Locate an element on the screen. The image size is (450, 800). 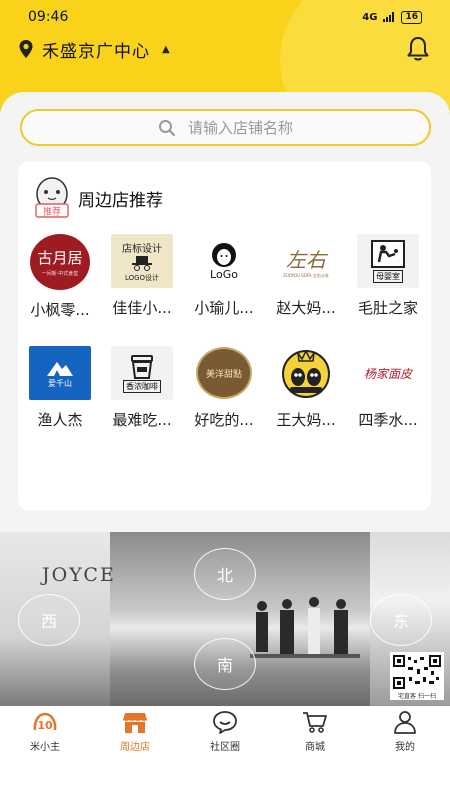
mannequins-image is located at coordinates (305, 627).